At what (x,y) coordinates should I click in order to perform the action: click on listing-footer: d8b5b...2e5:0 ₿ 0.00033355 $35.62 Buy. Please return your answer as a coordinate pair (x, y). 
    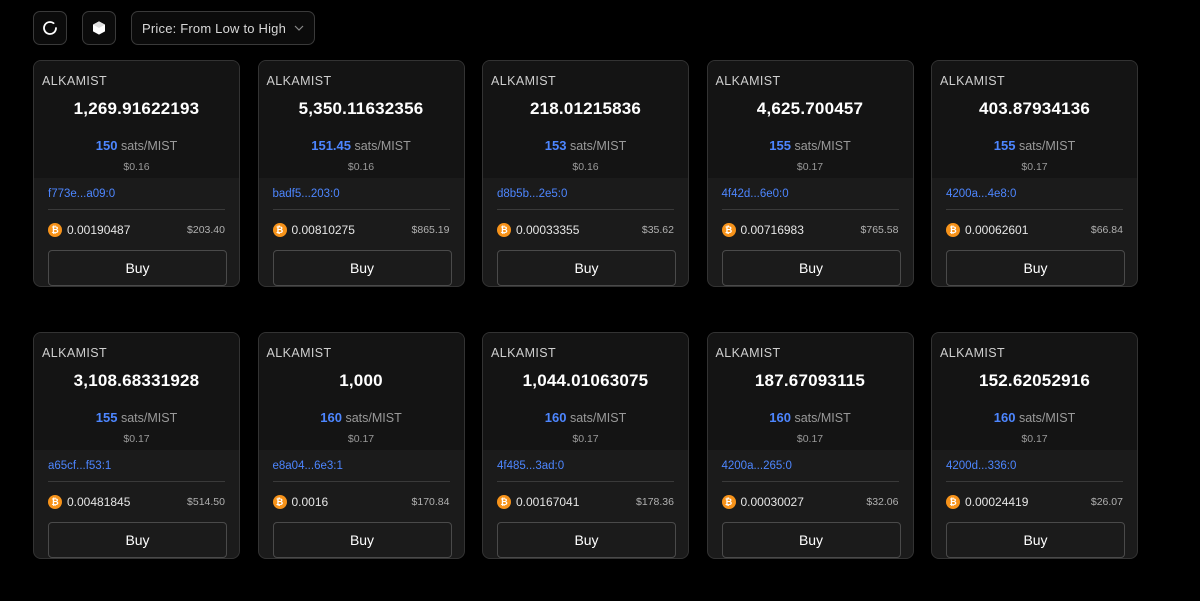
    Looking at the image, I should click on (585, 232).